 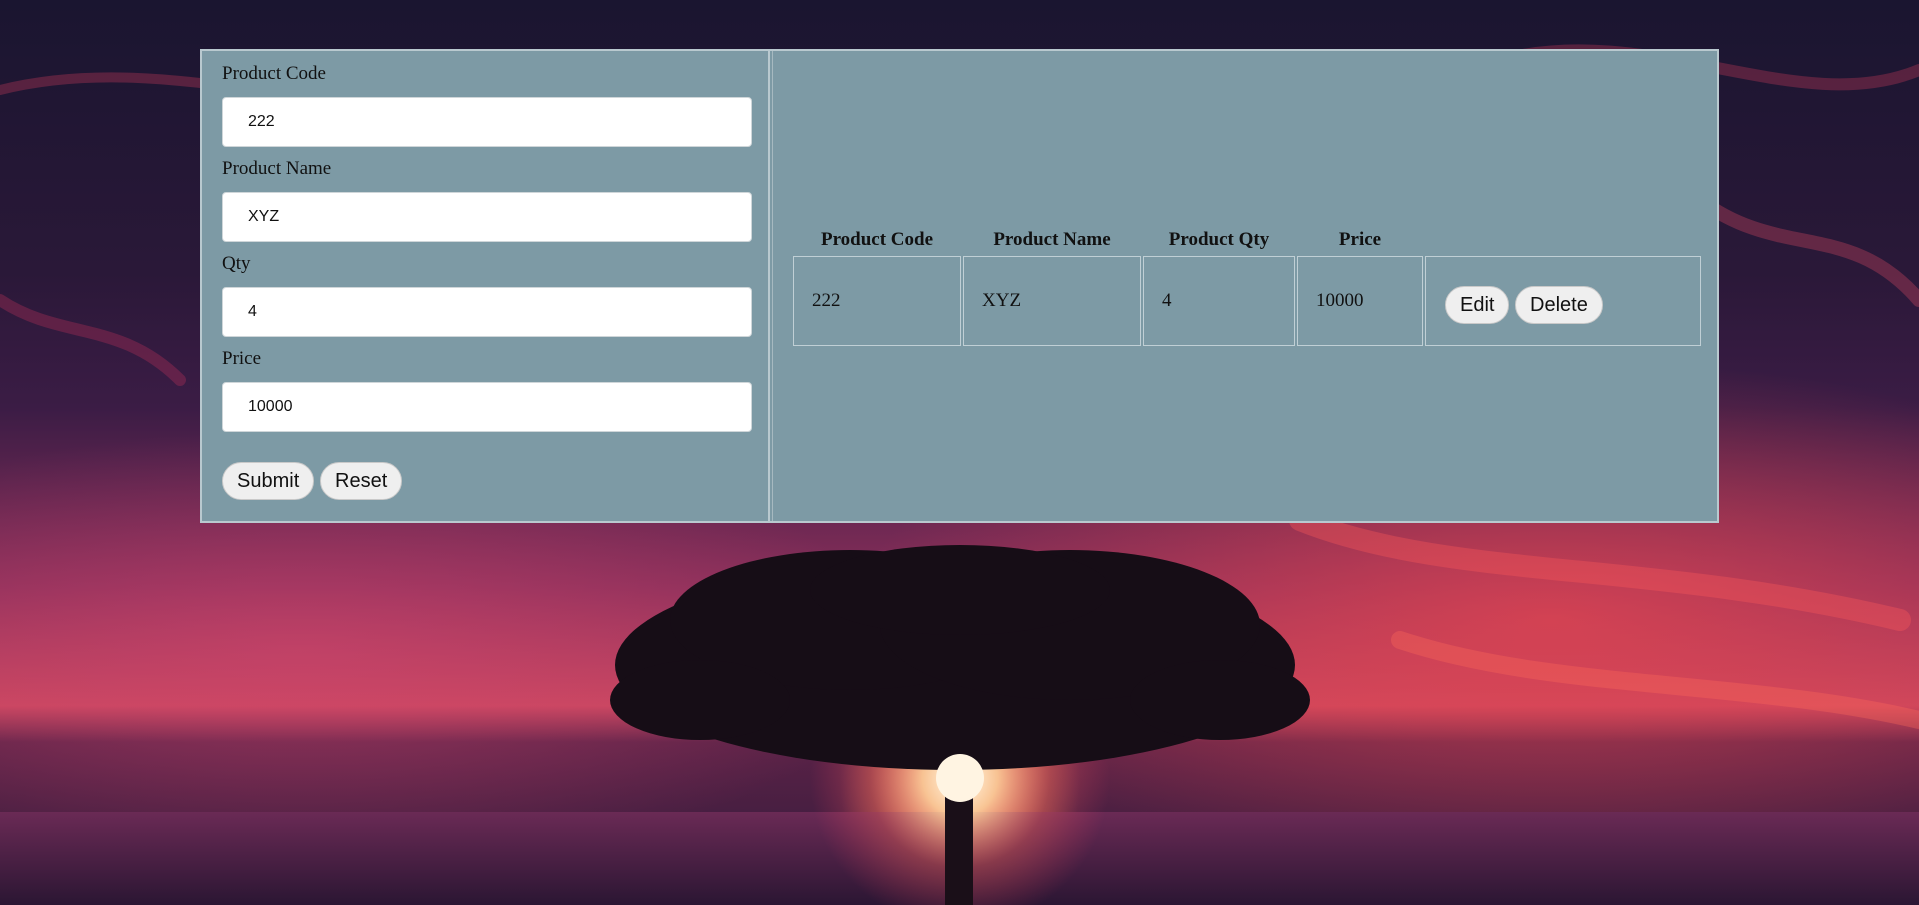 What do you see at coordinates (277, 168) in the screenshot?
I see `product-name-label: Product Name` at bounding box center [277, 168].